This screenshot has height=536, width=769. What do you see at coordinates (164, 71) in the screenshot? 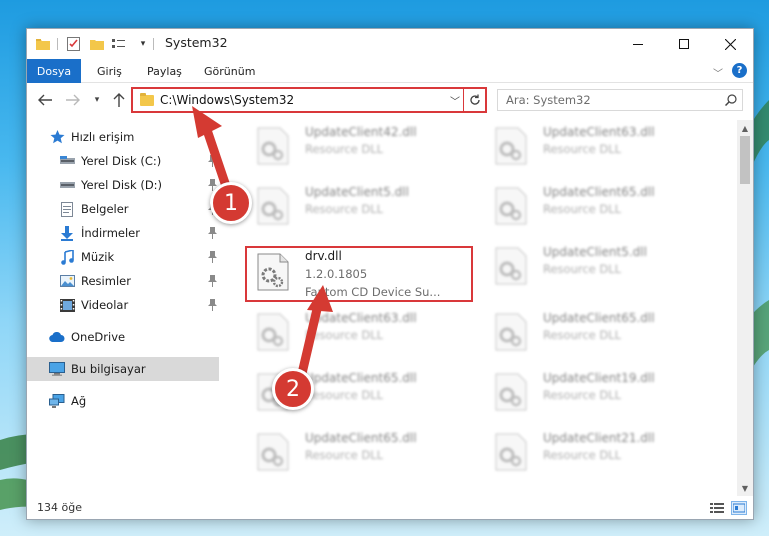
I see `tab-share: Paylaş` at bounding box center [164, 71].